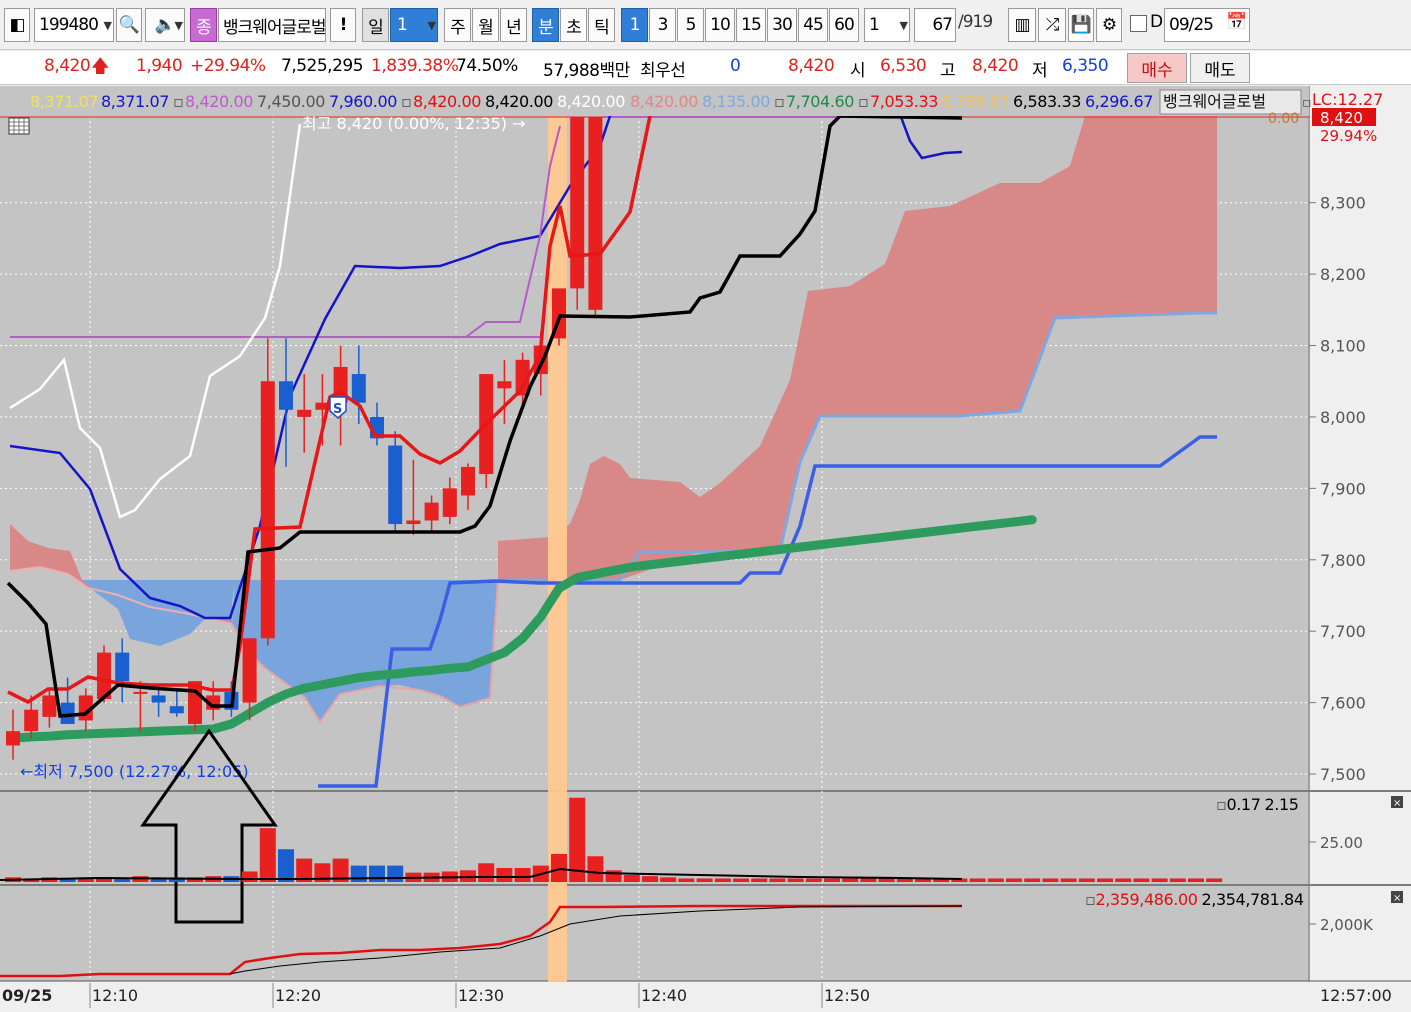 This screenshot has height=1012, width=1411. Describe the element at coordinates (735, 66) in the screenshot. I see `best-ask: 0` at that location.